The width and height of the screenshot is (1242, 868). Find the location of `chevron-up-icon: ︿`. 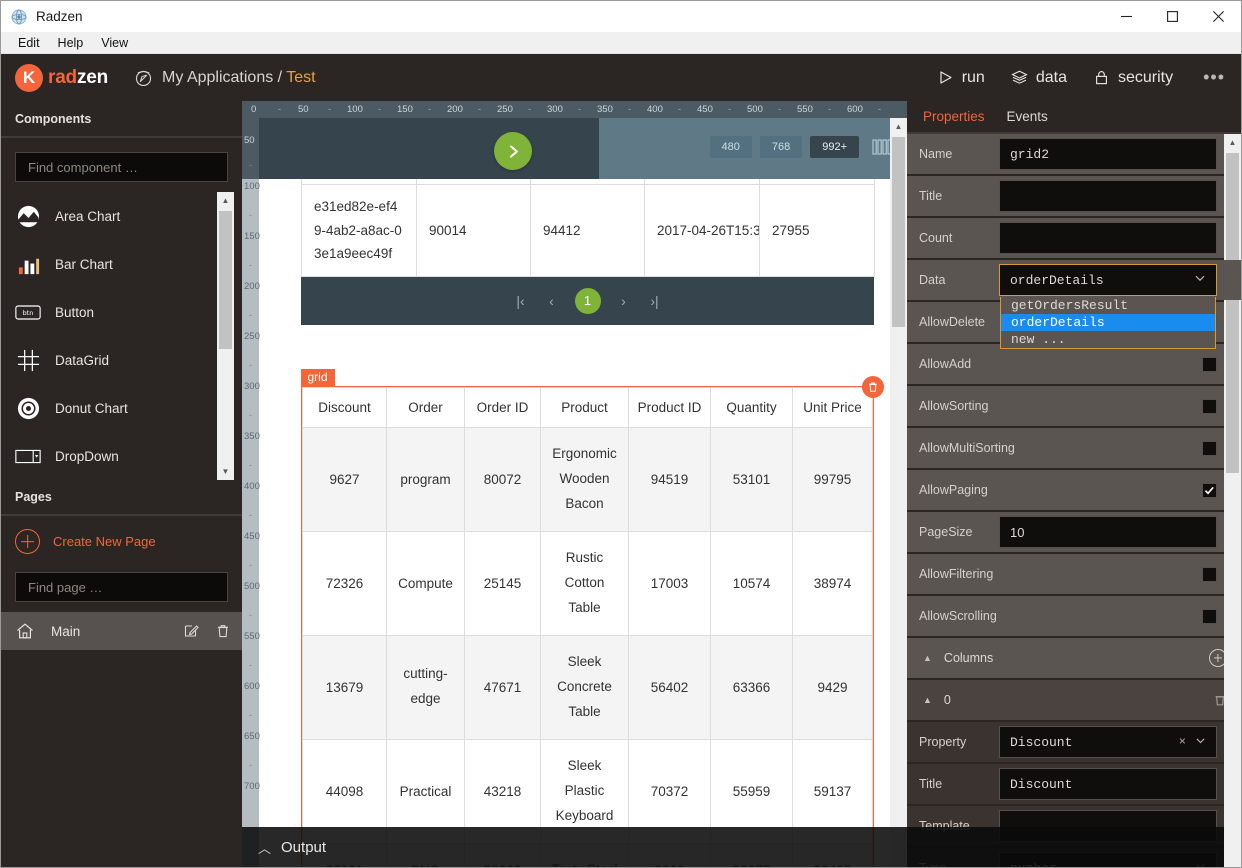

chevron-up-icon: ︿ is located at coordinates (264, 847).